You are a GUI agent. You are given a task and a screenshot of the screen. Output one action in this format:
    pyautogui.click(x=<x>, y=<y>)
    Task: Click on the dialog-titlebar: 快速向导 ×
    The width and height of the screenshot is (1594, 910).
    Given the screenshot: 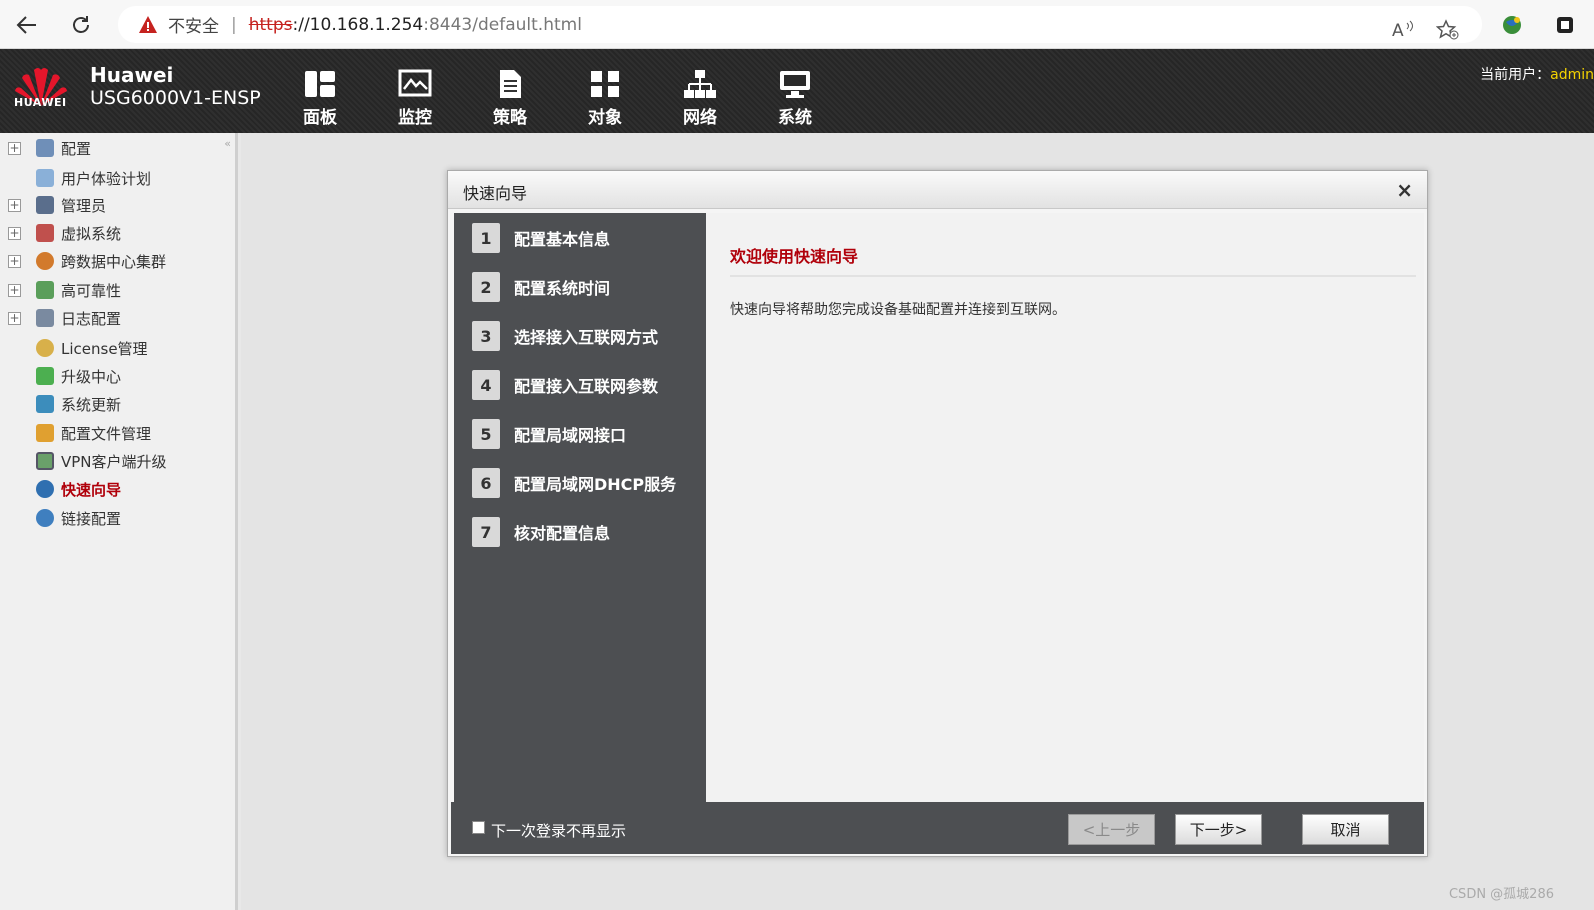 What is the action you would take?
    pyautogui.click(x=937, y=190)
    